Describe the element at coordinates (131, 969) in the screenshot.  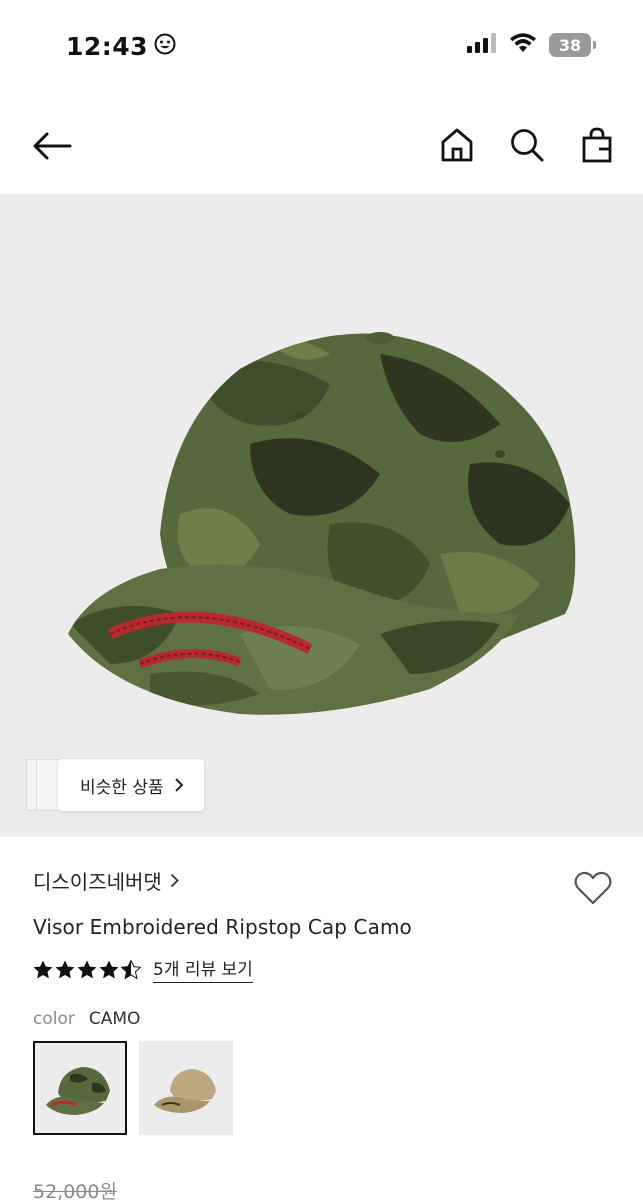
I see `half-star-icon` at that location.